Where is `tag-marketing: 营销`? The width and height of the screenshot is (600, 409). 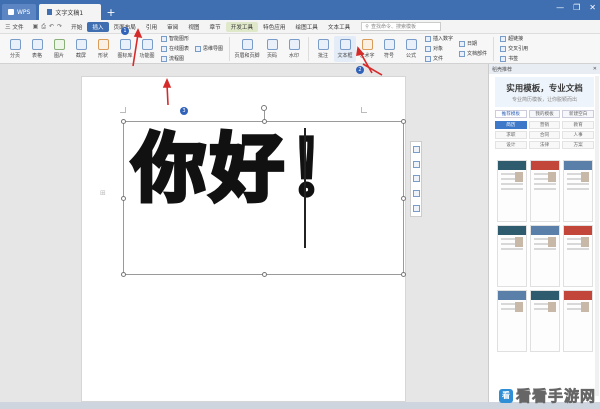
tag-marketing: 营销 is located at coordinates (544, 125).